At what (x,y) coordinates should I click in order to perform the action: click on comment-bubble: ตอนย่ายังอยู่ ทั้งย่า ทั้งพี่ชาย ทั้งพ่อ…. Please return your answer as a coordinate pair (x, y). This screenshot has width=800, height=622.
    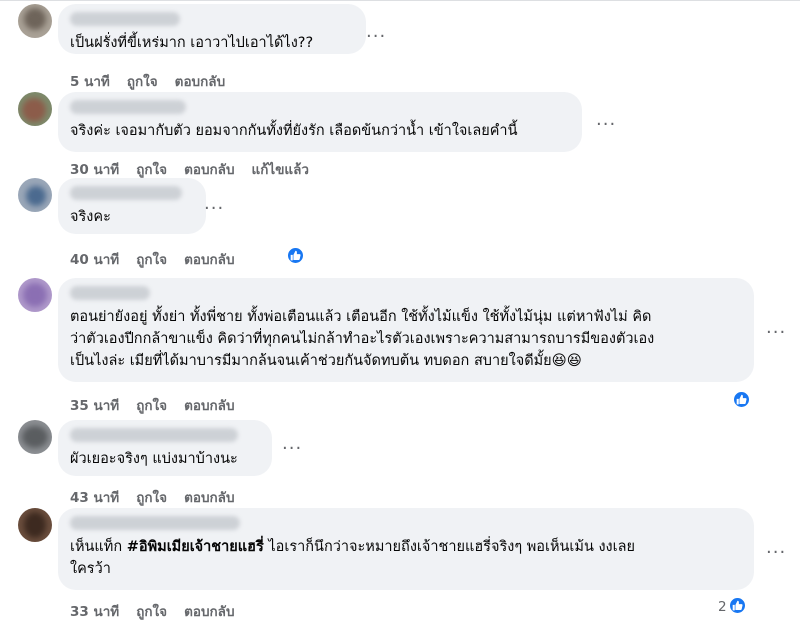
    Looking at the image, I should click on (406, 330).